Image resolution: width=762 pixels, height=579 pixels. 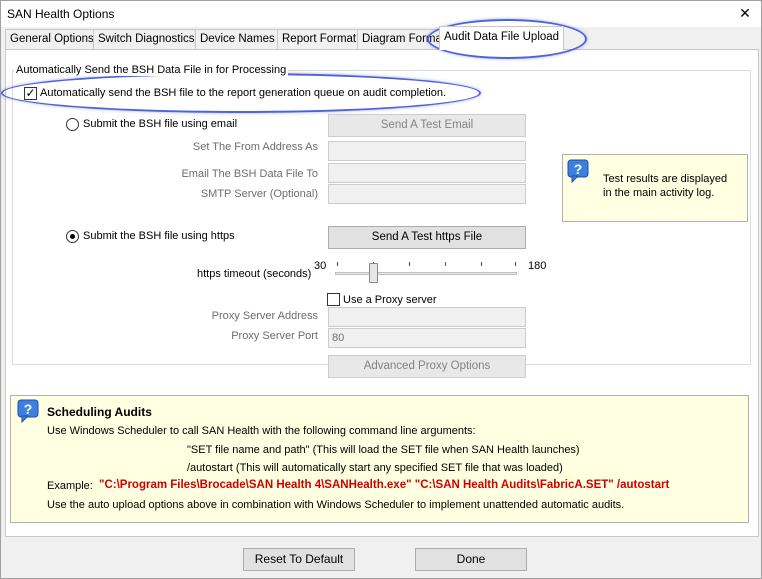 What do you see at coordinates (333, 299) in the screenshot?
I see `use-proxy-checkbox` at bounding box center [333, 299].